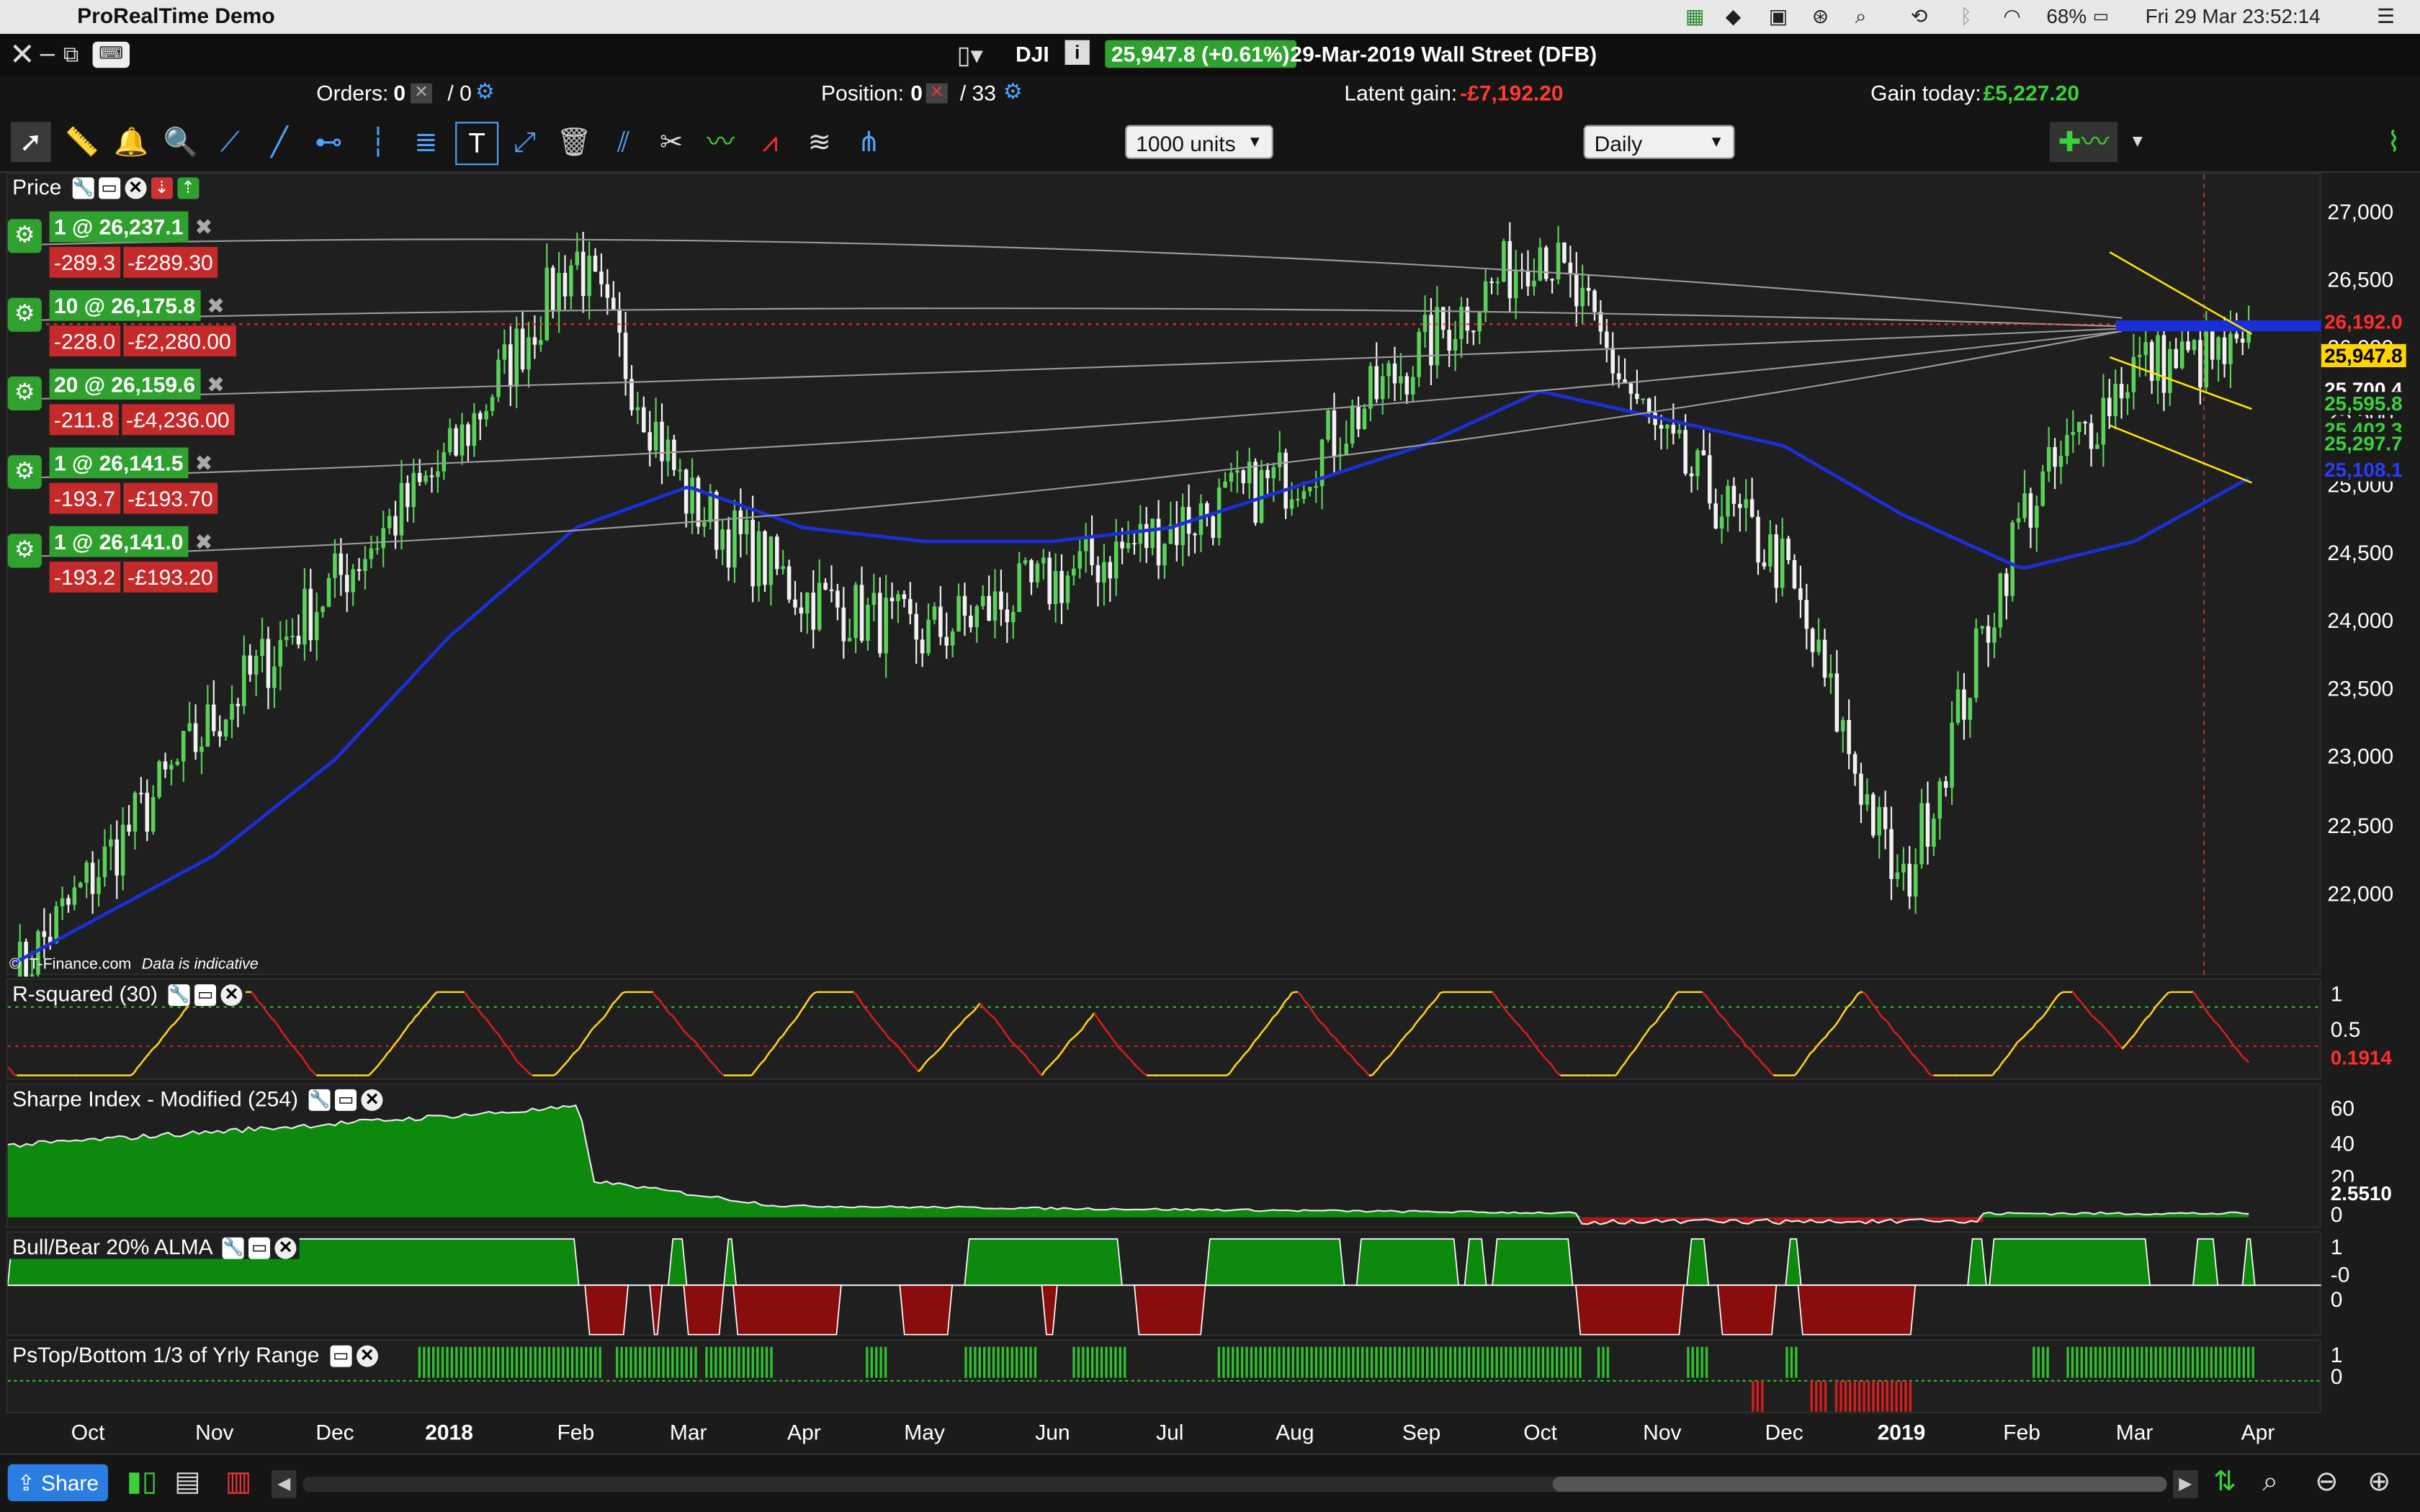 The image size is (2420, 1512). Describe the element at coordinates (1199, 142) in the screenshot. I see `units-select: 1000 units ▼` at that location.